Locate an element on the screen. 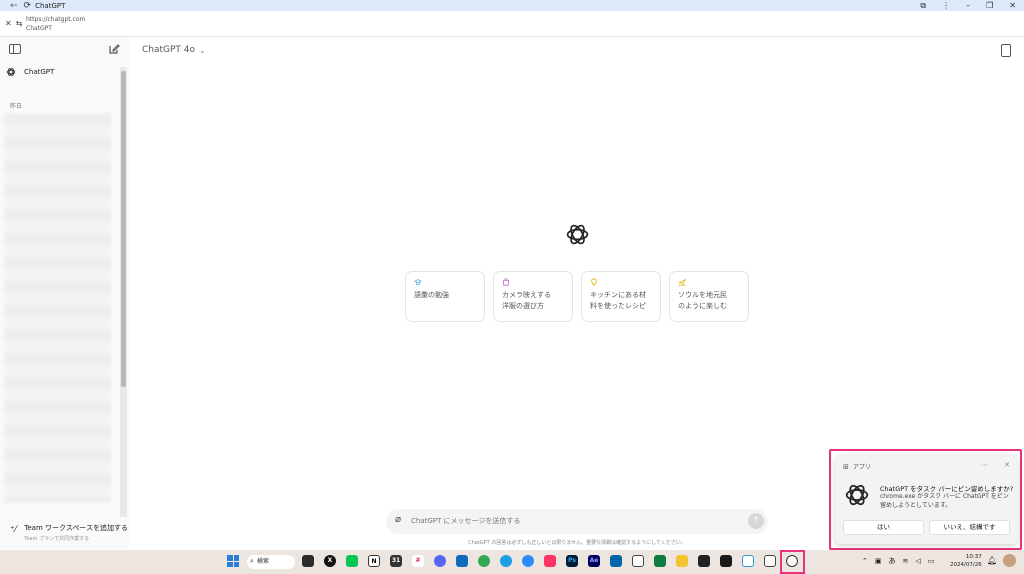 This screenshot has height=574, width=1024. address-bar: ✕ ⇆ https://chatgpt.com ChatGPT is located at coordinates (512, 24).